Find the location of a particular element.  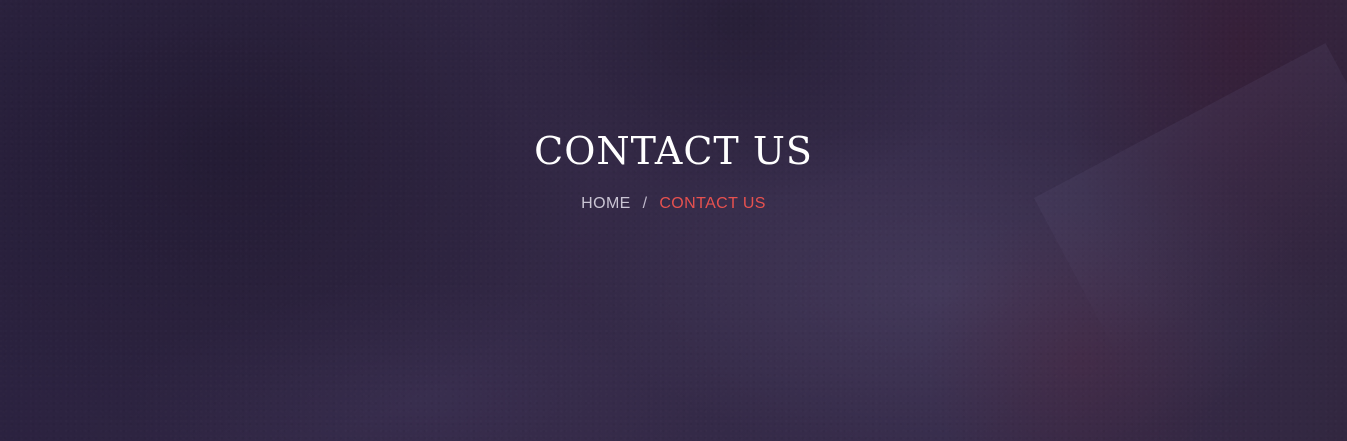

page-title: CONTACT US is located at coordinates (673, 151).